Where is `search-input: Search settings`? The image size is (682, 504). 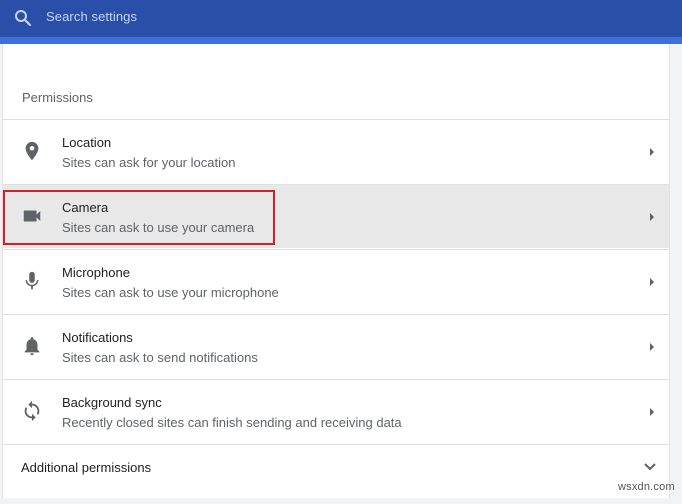 search-input: Search settings is located at coordinates (91, 16).